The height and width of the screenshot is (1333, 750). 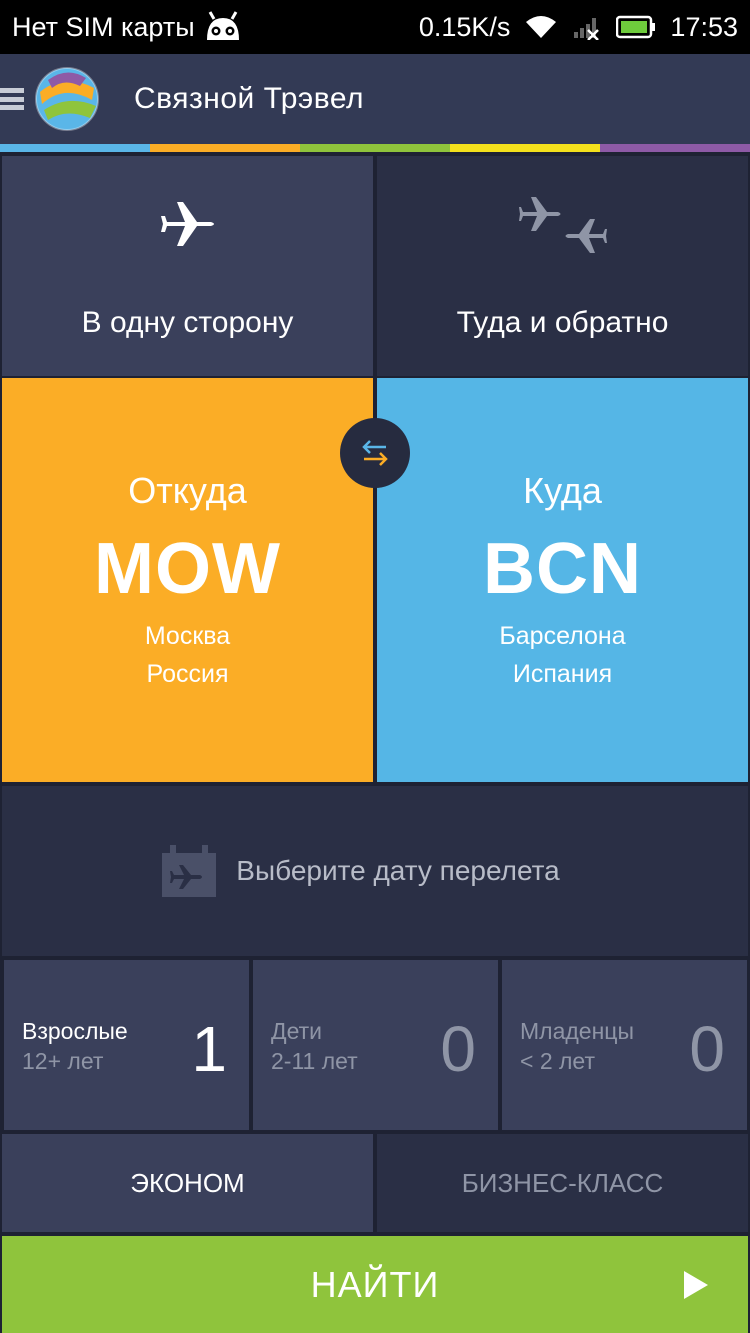 I want to click on destination-country: Испания, so click(x=562, y=674).